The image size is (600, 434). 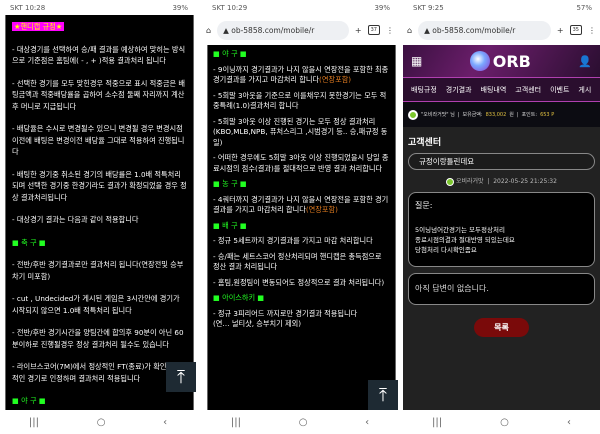 I want to click on browser-toolbar: ⌂ ▲ ob-5858.com/mobile/r + 35 ⋮, so click(x=501, y=30).